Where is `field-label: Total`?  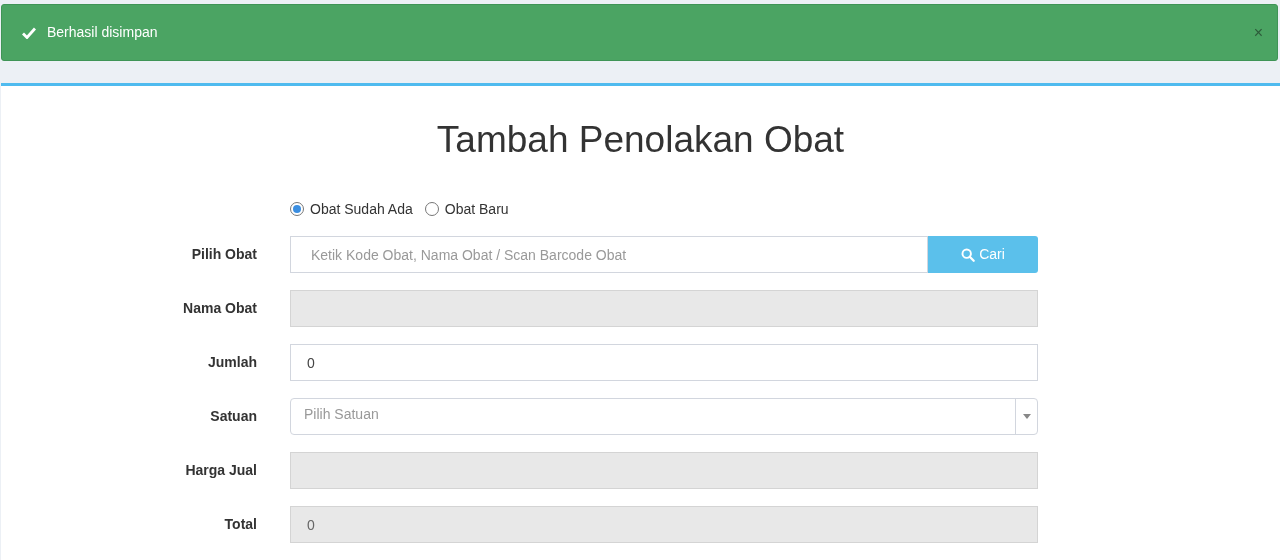 field-label: Total is located at coordinates (240, 524).